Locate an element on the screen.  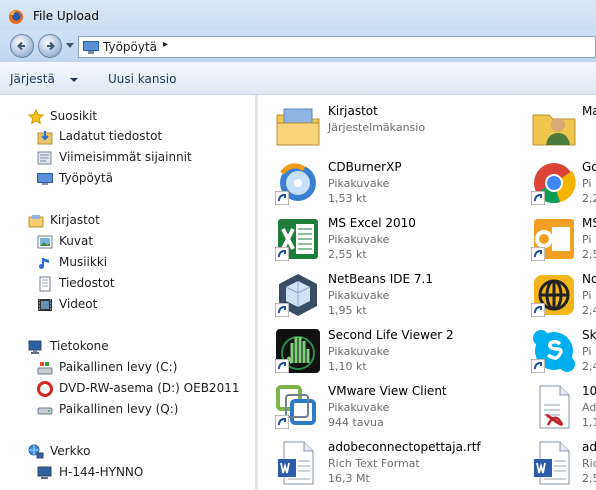
address-bar: Työpöytä ▸ is located at coordinates (337, 47).